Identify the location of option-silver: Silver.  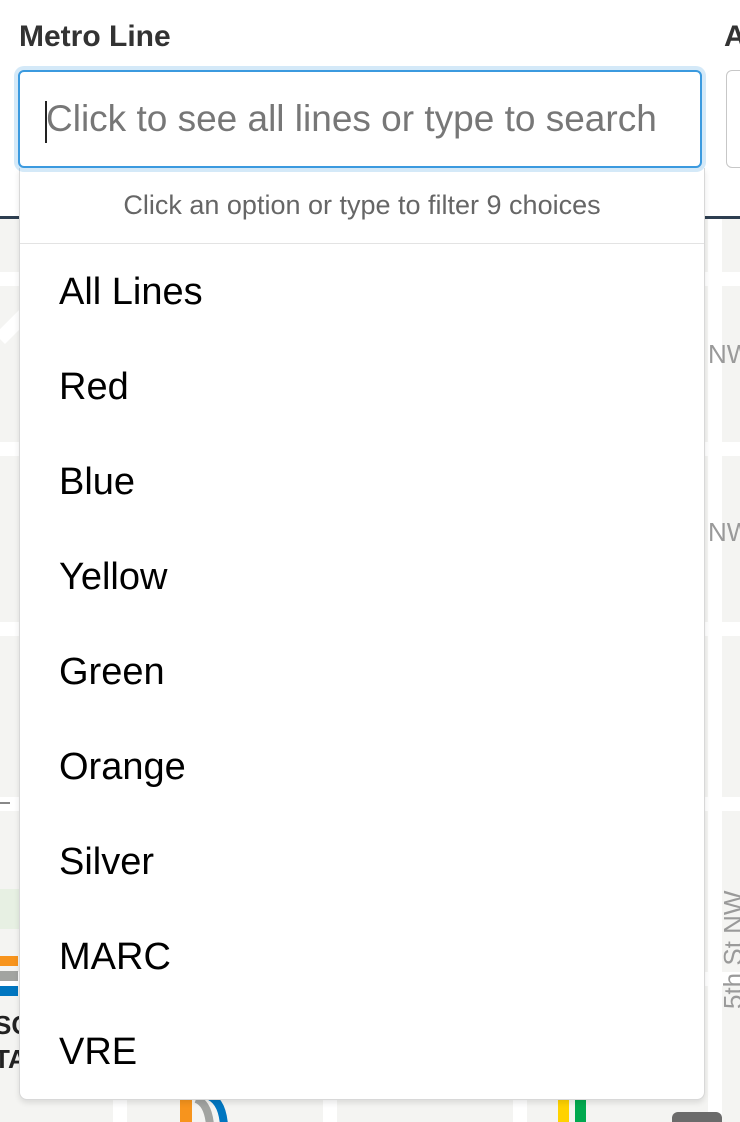
(362, 862).